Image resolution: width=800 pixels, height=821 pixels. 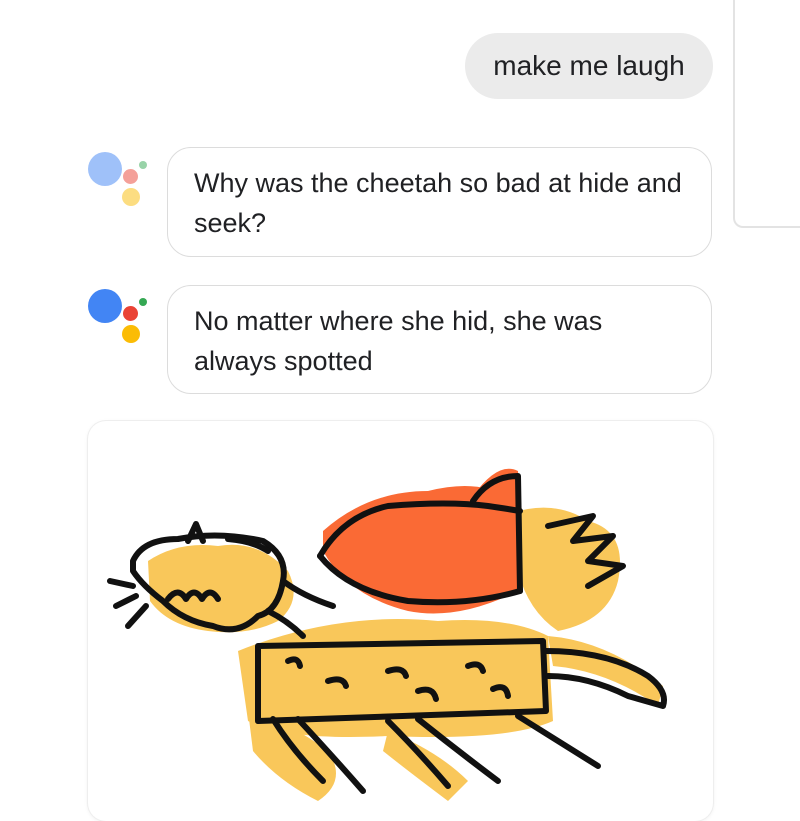 I want to click on user-message-bubble: make me laugh, so click(x=589, y=66).